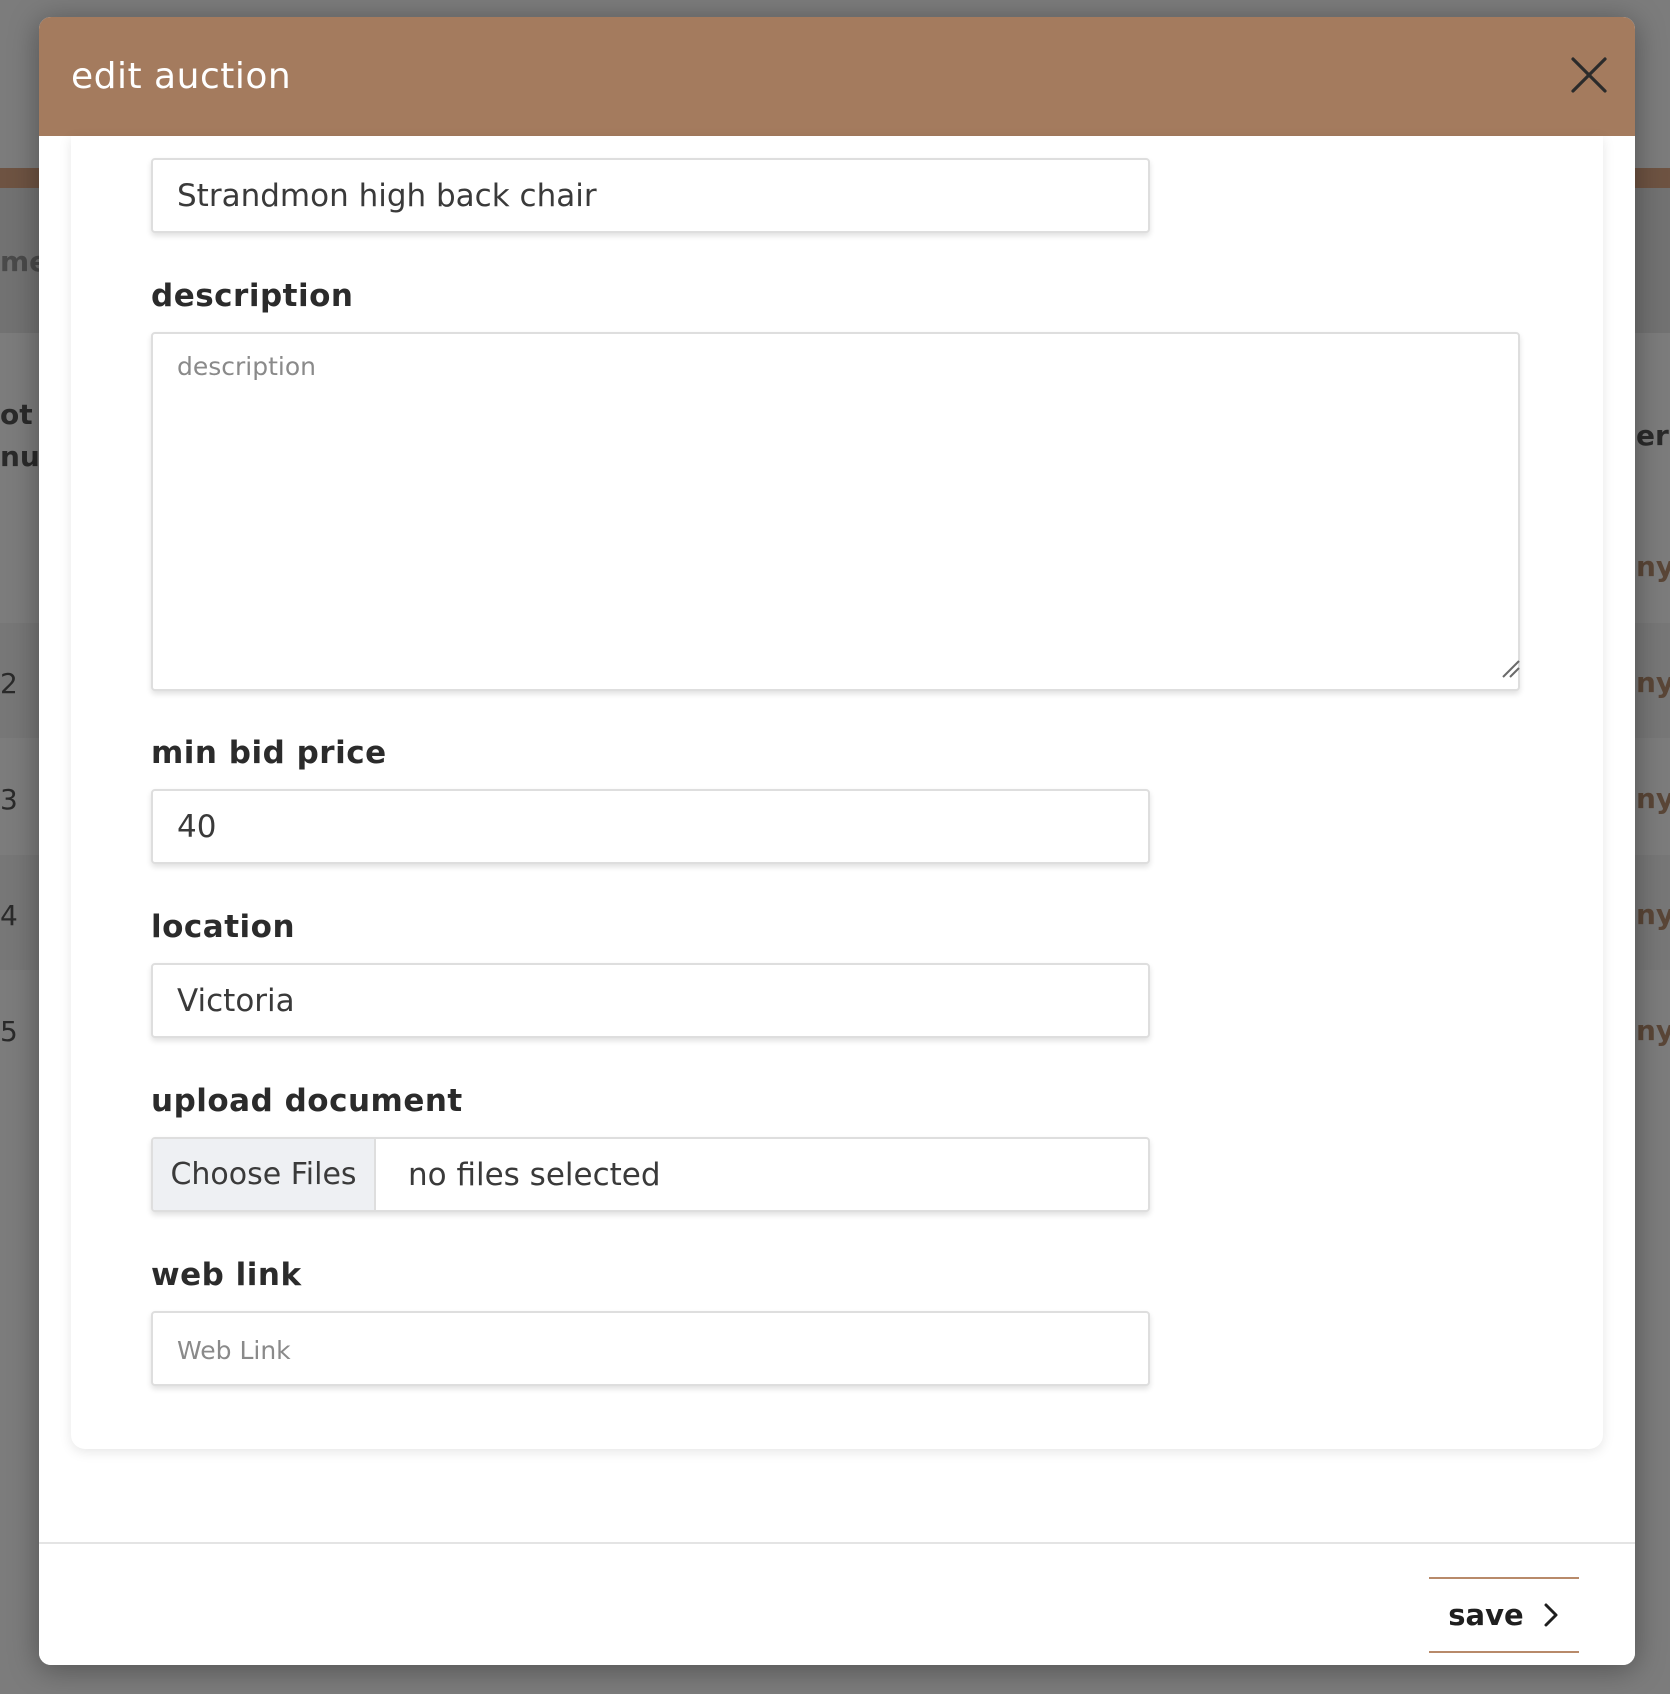  I want to click on modal-title: edit auction, so click(181, 76).